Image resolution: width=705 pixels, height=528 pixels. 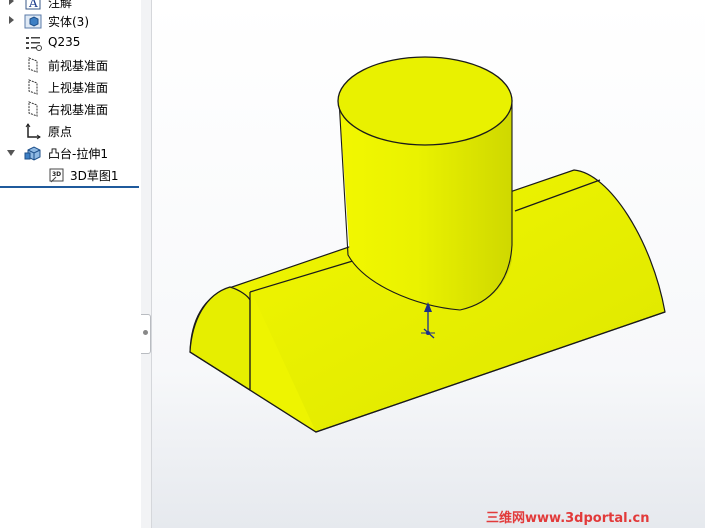 I want to click on tree-item-label: Q235, so click(x=64, y=42).